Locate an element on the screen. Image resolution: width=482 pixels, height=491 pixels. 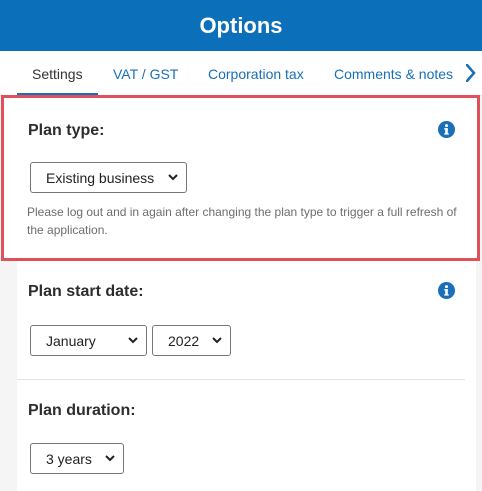
plan-type-value: Existing business is located at coordinates (100, 177).